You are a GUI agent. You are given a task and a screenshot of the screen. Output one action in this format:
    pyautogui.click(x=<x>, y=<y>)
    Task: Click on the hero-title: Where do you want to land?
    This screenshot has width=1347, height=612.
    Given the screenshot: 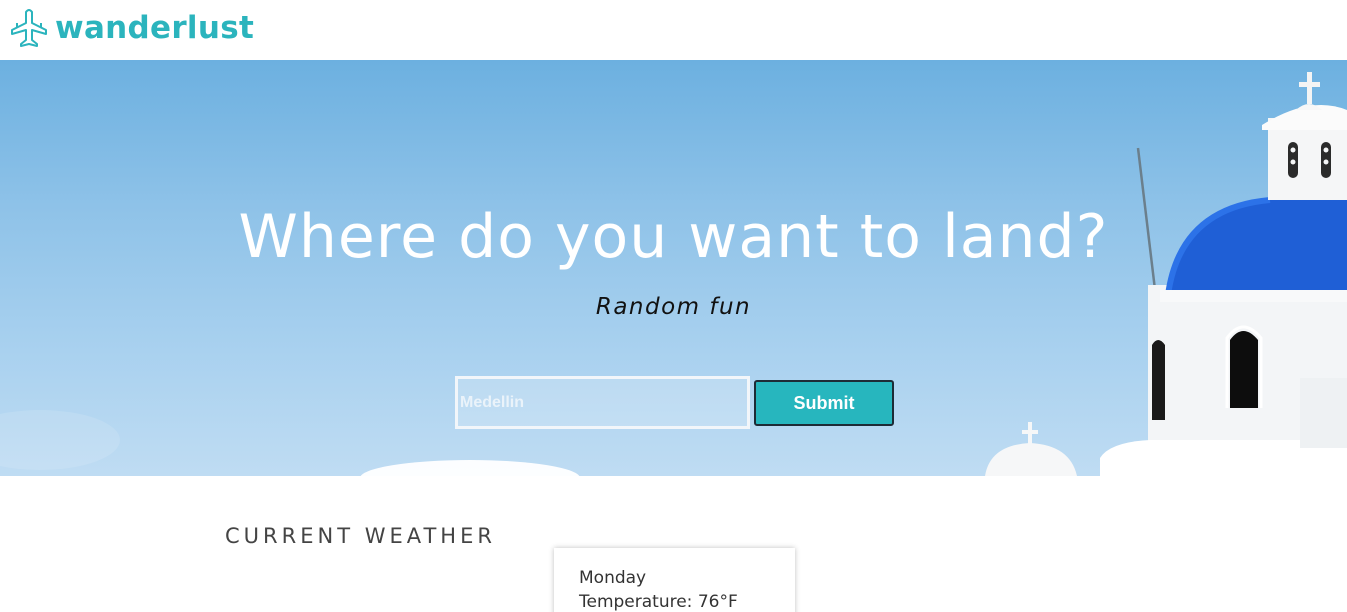 What is the action you would take?
    pyautogui.click(x=673, y=237)
    